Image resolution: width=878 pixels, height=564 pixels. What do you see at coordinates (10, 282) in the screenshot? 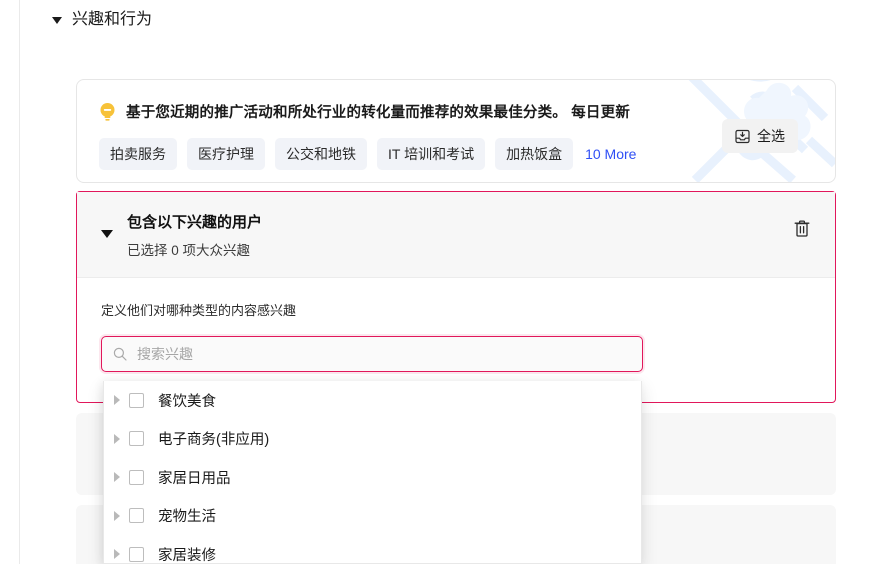
I see `left-rail-divider` at bounding box center [10, 282].